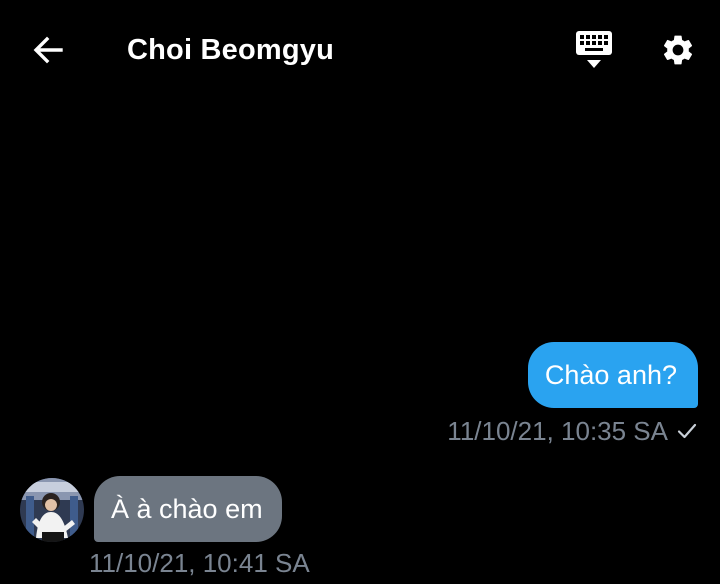  I want to click on message-text: À à chào em, so click(187, 508).